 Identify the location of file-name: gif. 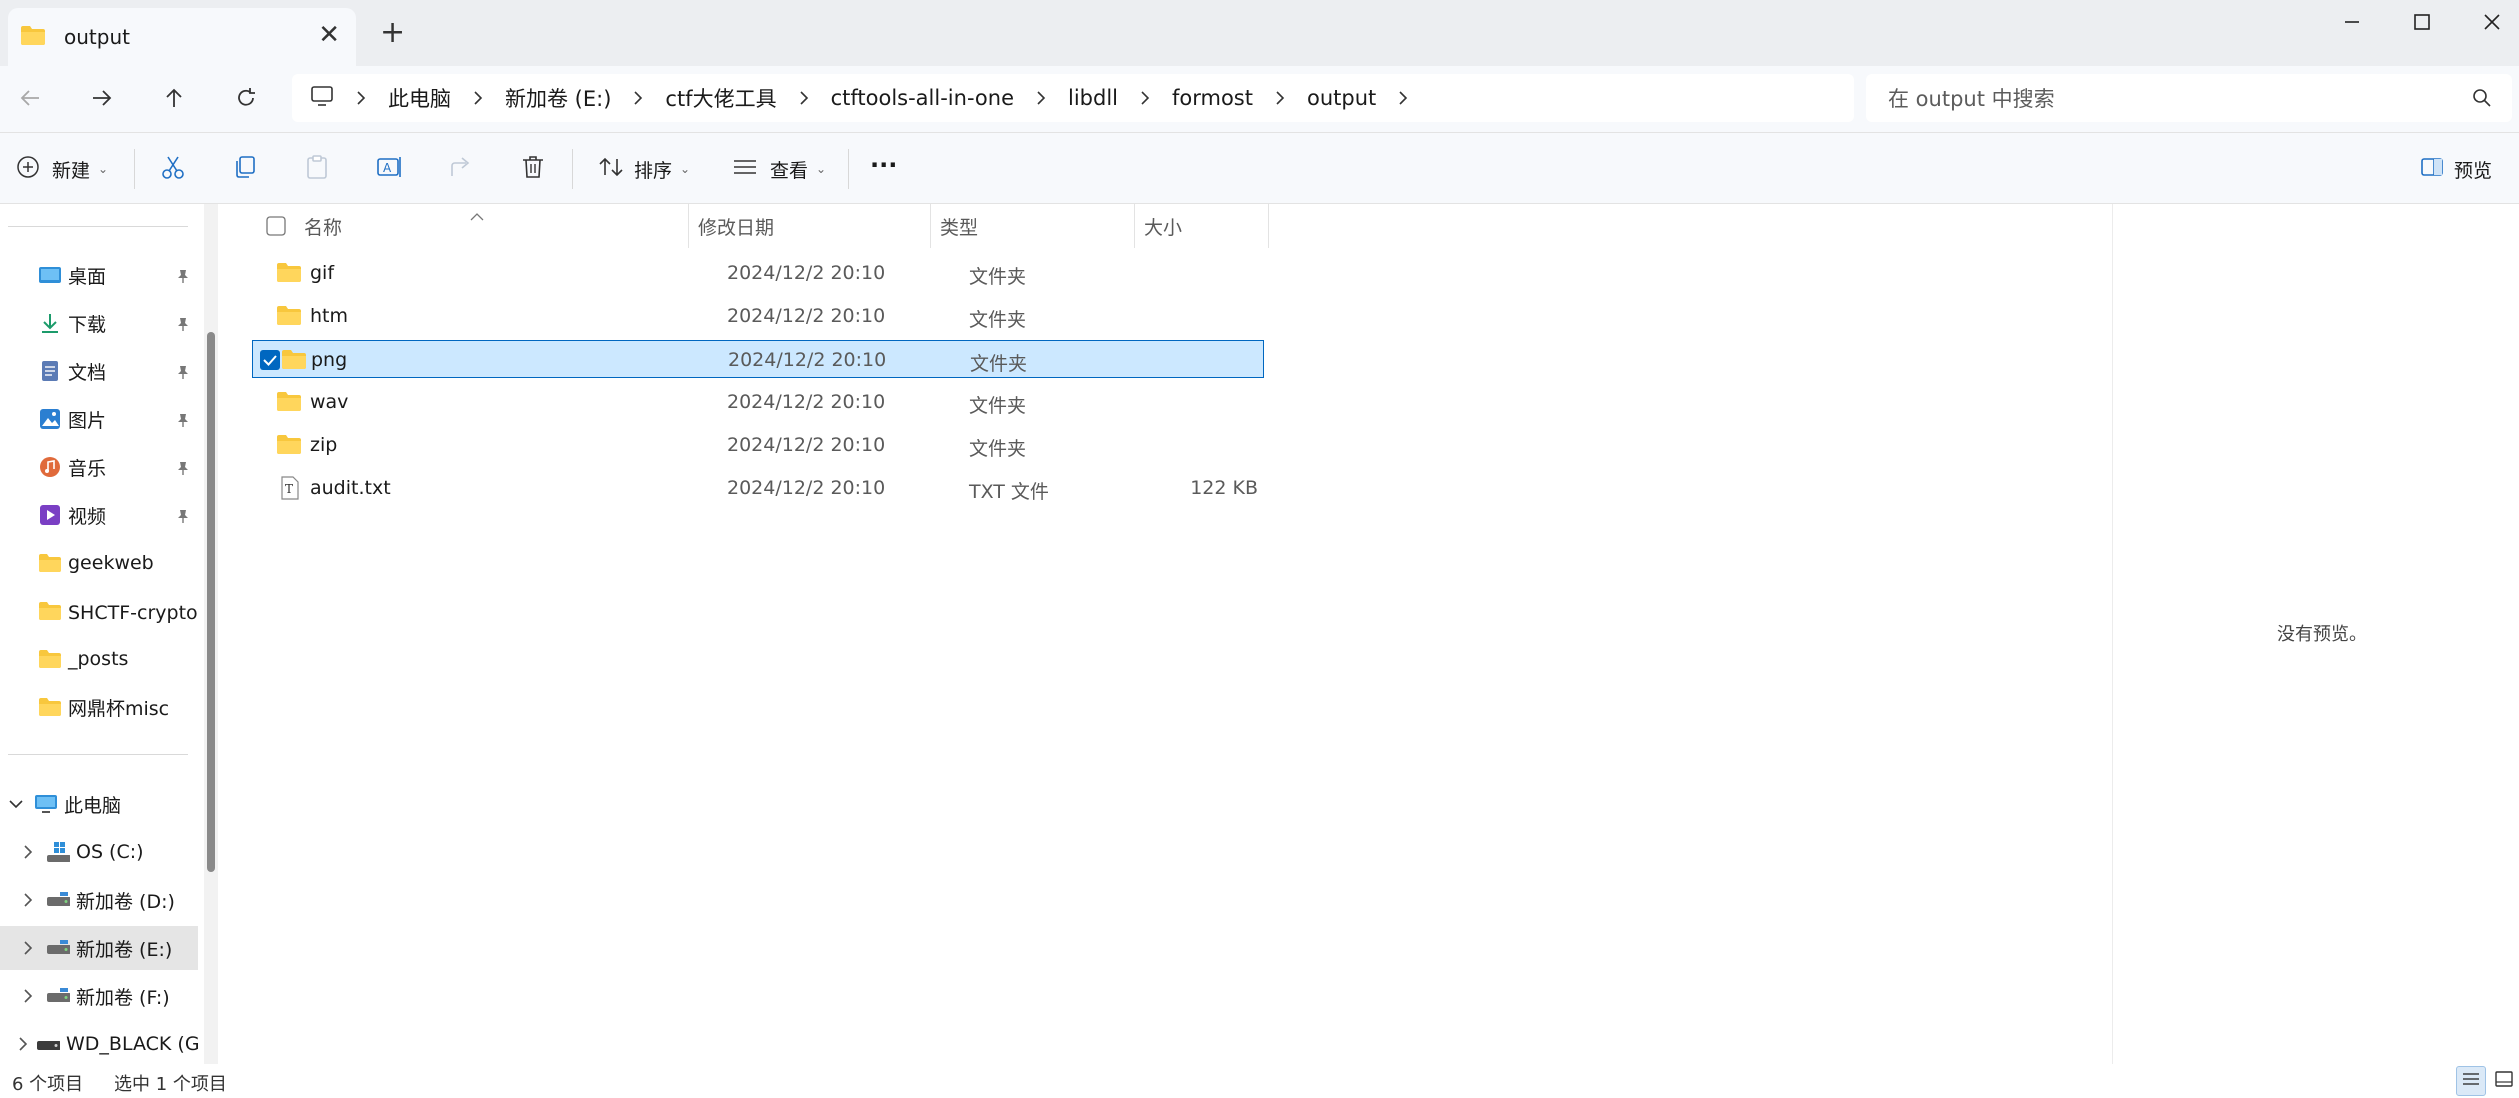
(322, 273).